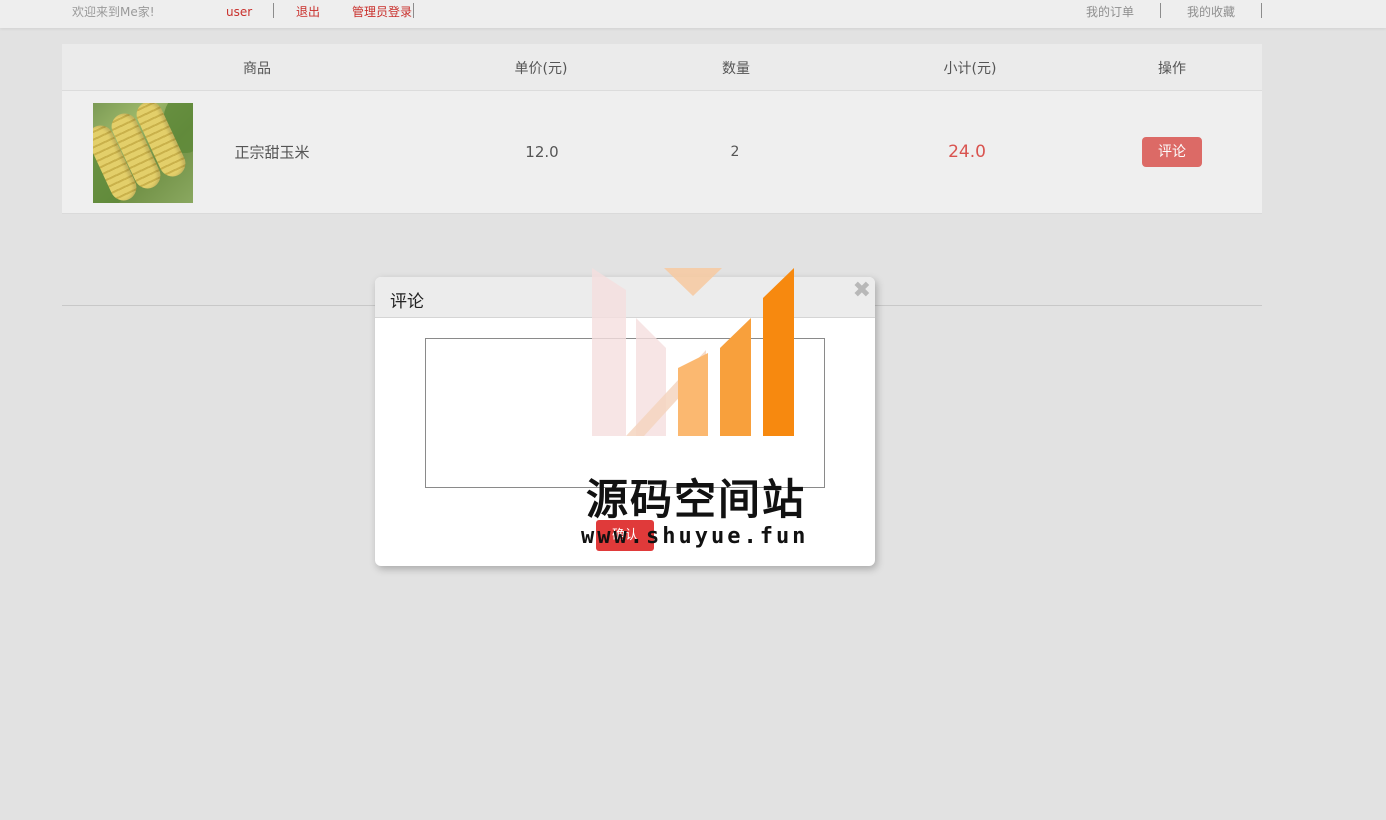 This screenshot has height=820, width=1386. Describe the element at coordinates (625, 297) in the screenshot. I see `modal-header: 评论 ✖` at that location.